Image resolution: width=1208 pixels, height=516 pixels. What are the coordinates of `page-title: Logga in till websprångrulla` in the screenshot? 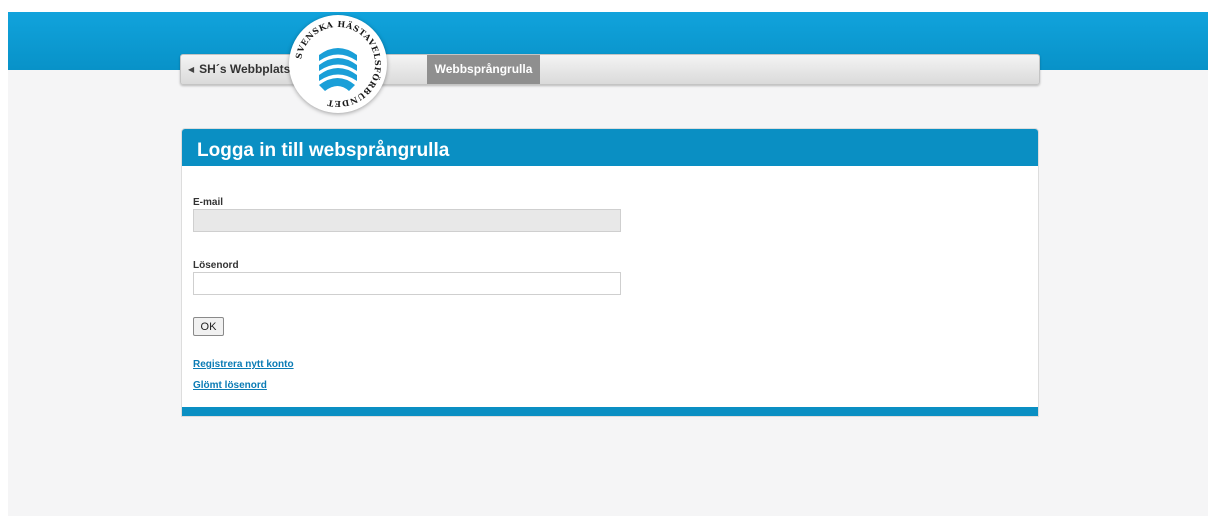 It's located at (323, 150).